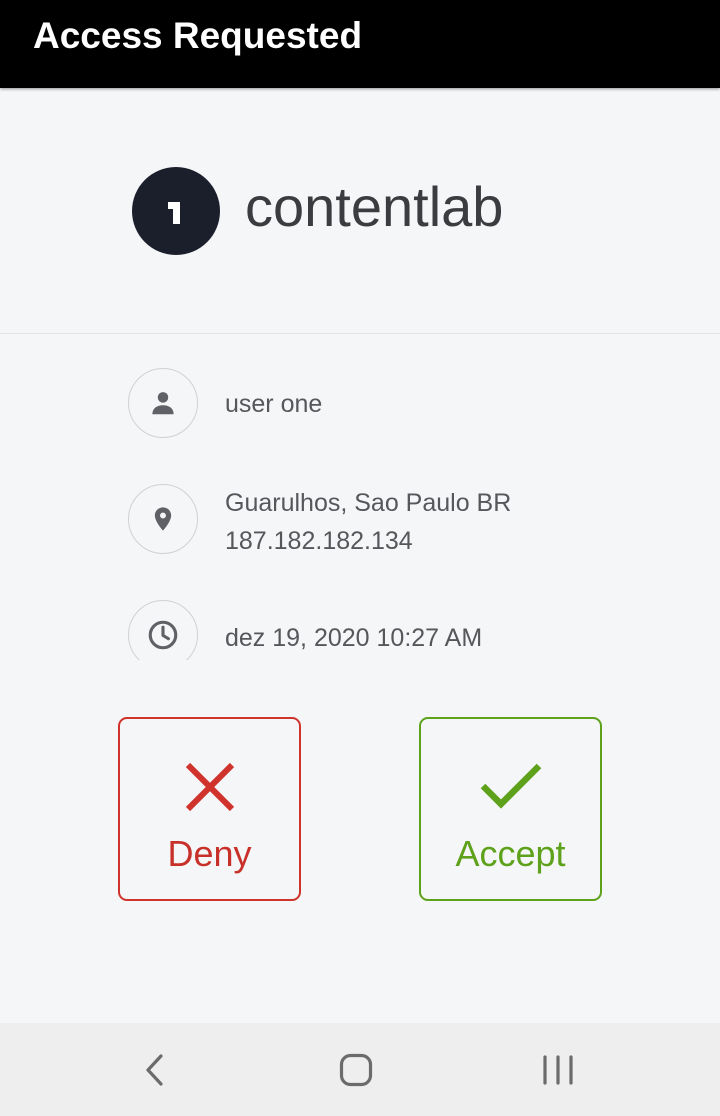 This screenshot has width=720, height=1116. I want to click on close-icon, so click(209, 787).